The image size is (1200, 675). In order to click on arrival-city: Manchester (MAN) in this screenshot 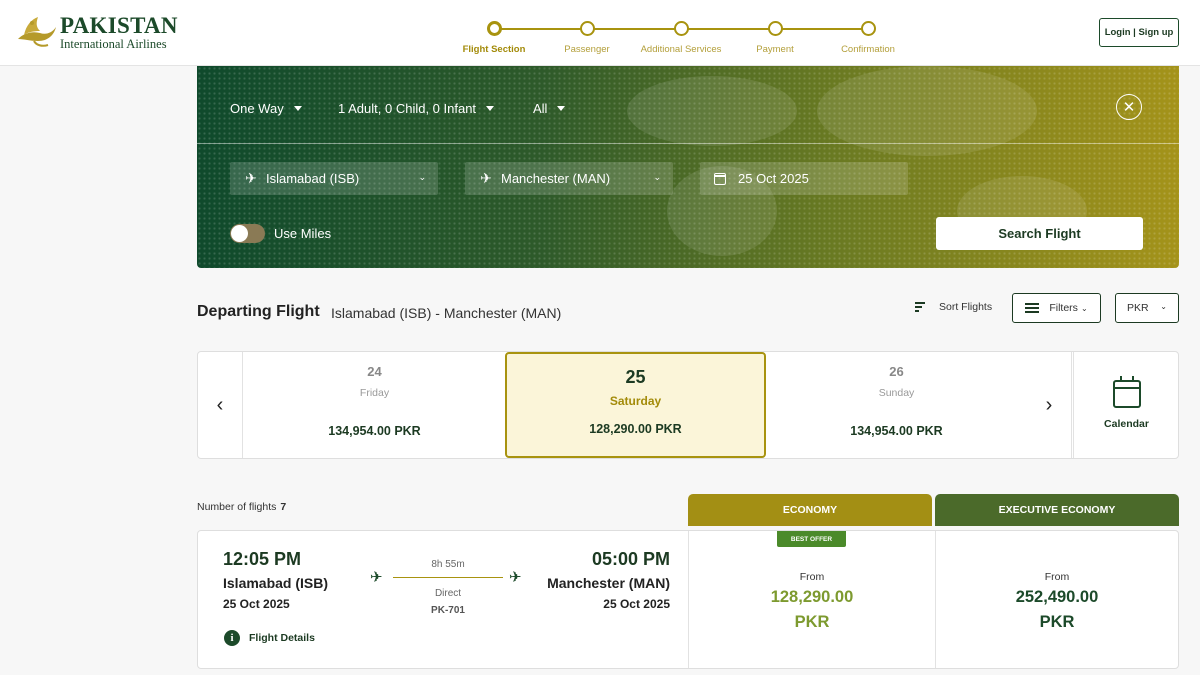, I will do `click(608, 583)`.